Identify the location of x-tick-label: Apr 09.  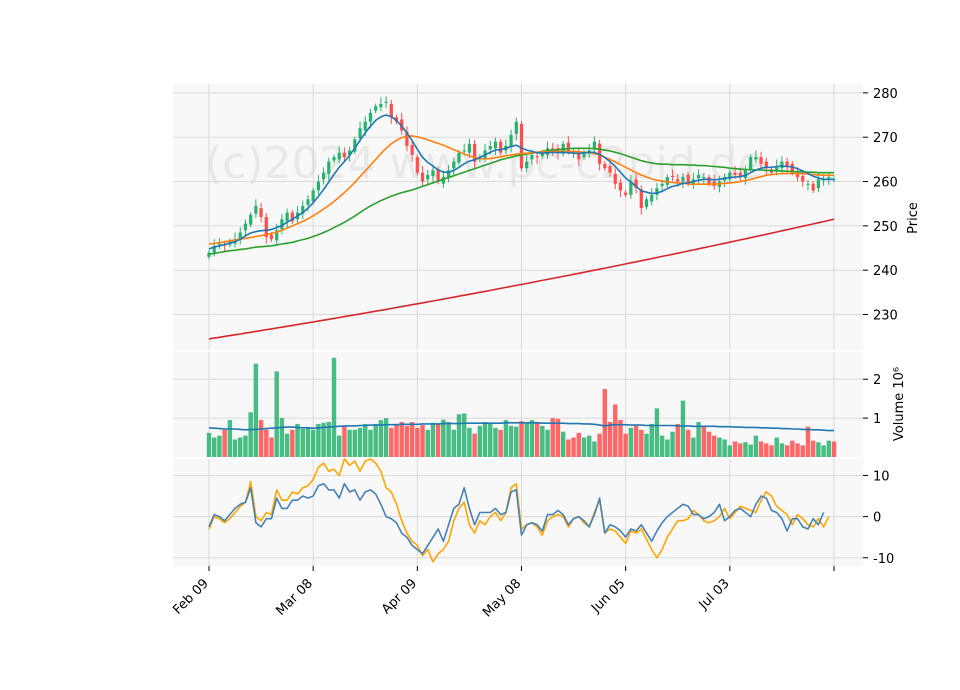
(399, 596).